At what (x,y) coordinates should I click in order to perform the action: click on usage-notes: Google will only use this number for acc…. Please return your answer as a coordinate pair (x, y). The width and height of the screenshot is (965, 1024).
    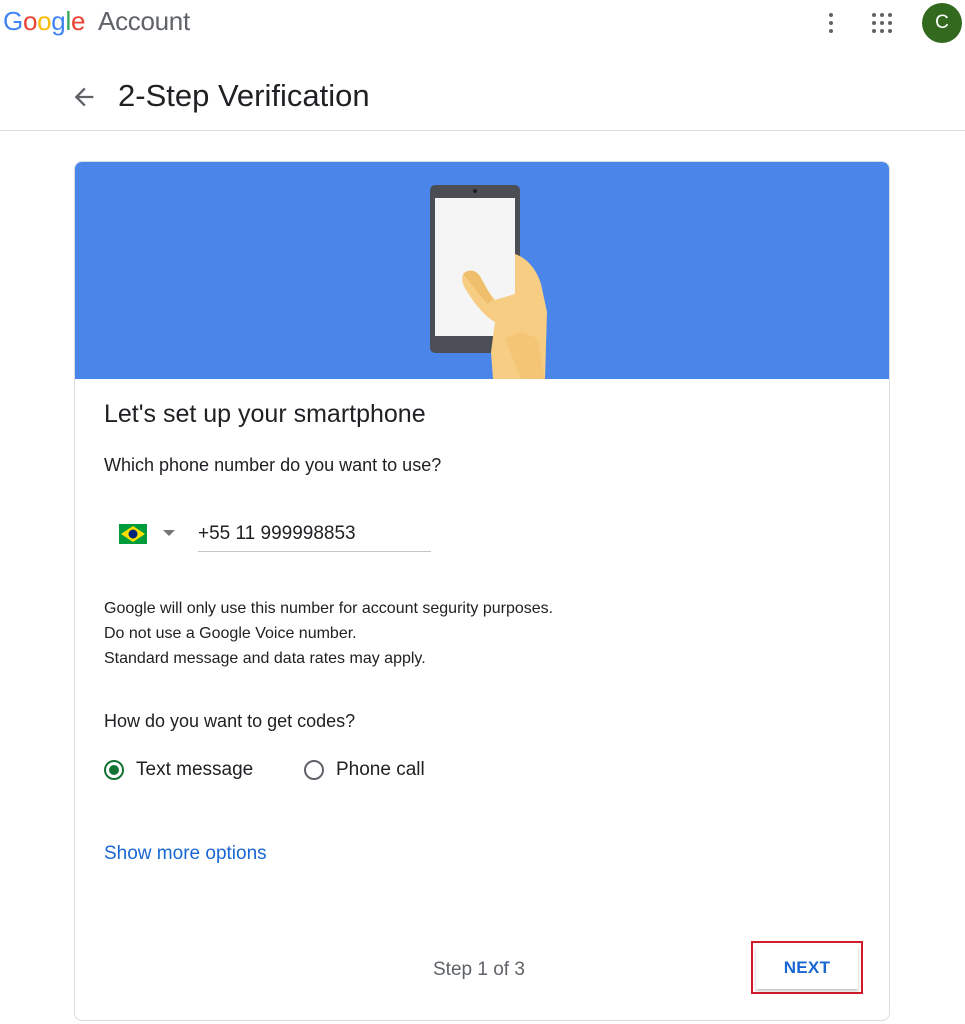
    Looking at the image, I should click on (328, 633).